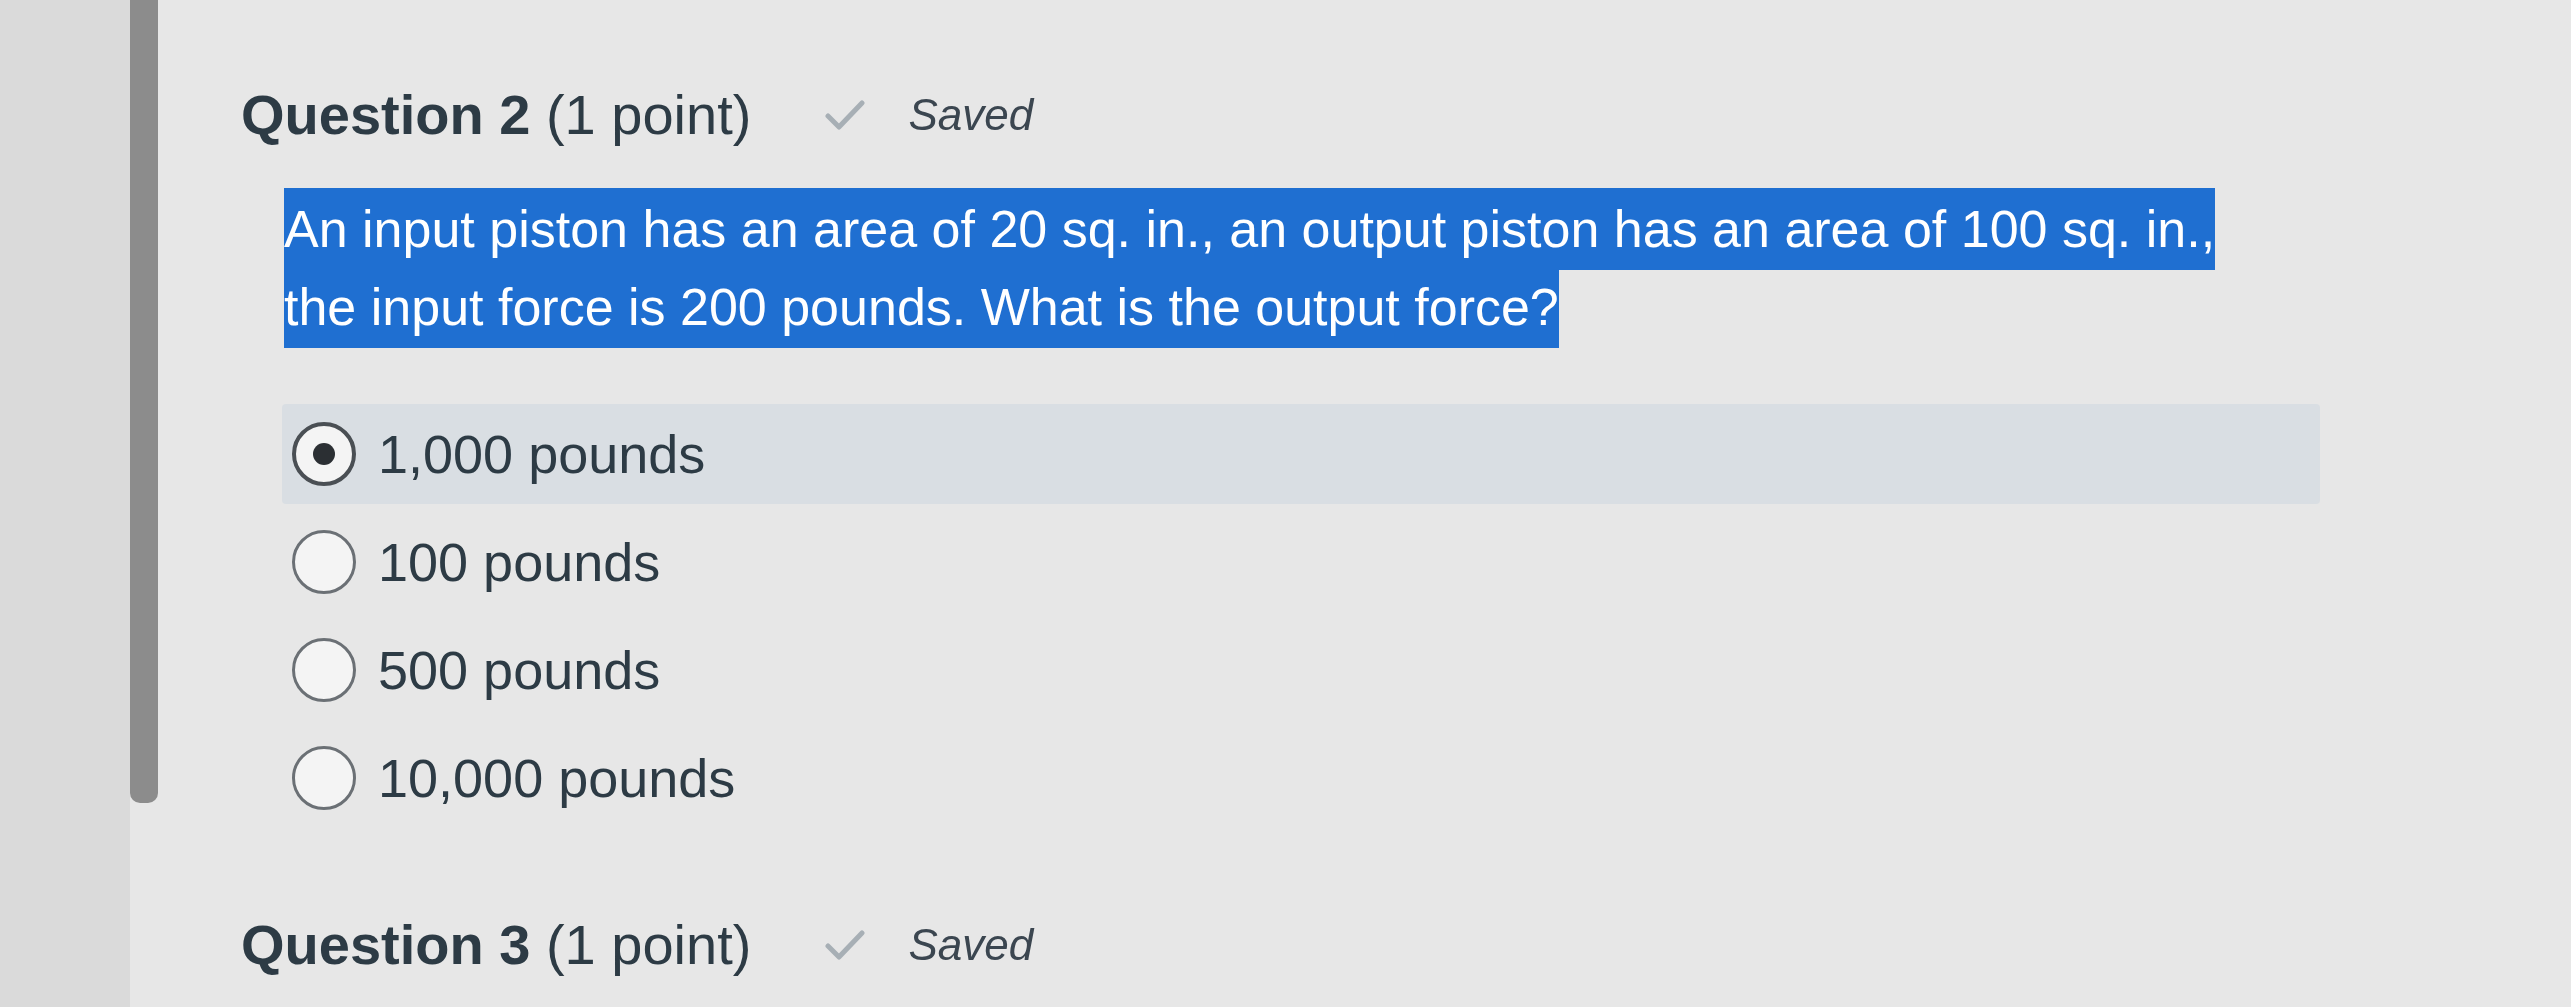 The width and height of the screenshot is (2571, 1007). What do you see at coordinates (1301, 454) in the screenshot?
I see `answer-option: 1,000 pounds` at bounding box center [1301, 454].